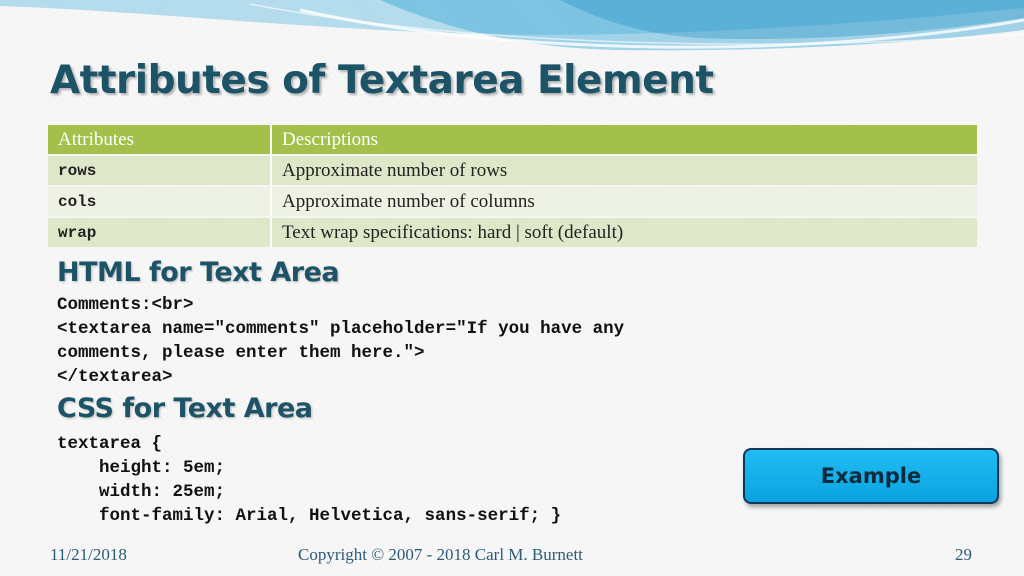 The image size is (1024, 576). I want to click on code-line: height: 5em;, so click(141, 468).